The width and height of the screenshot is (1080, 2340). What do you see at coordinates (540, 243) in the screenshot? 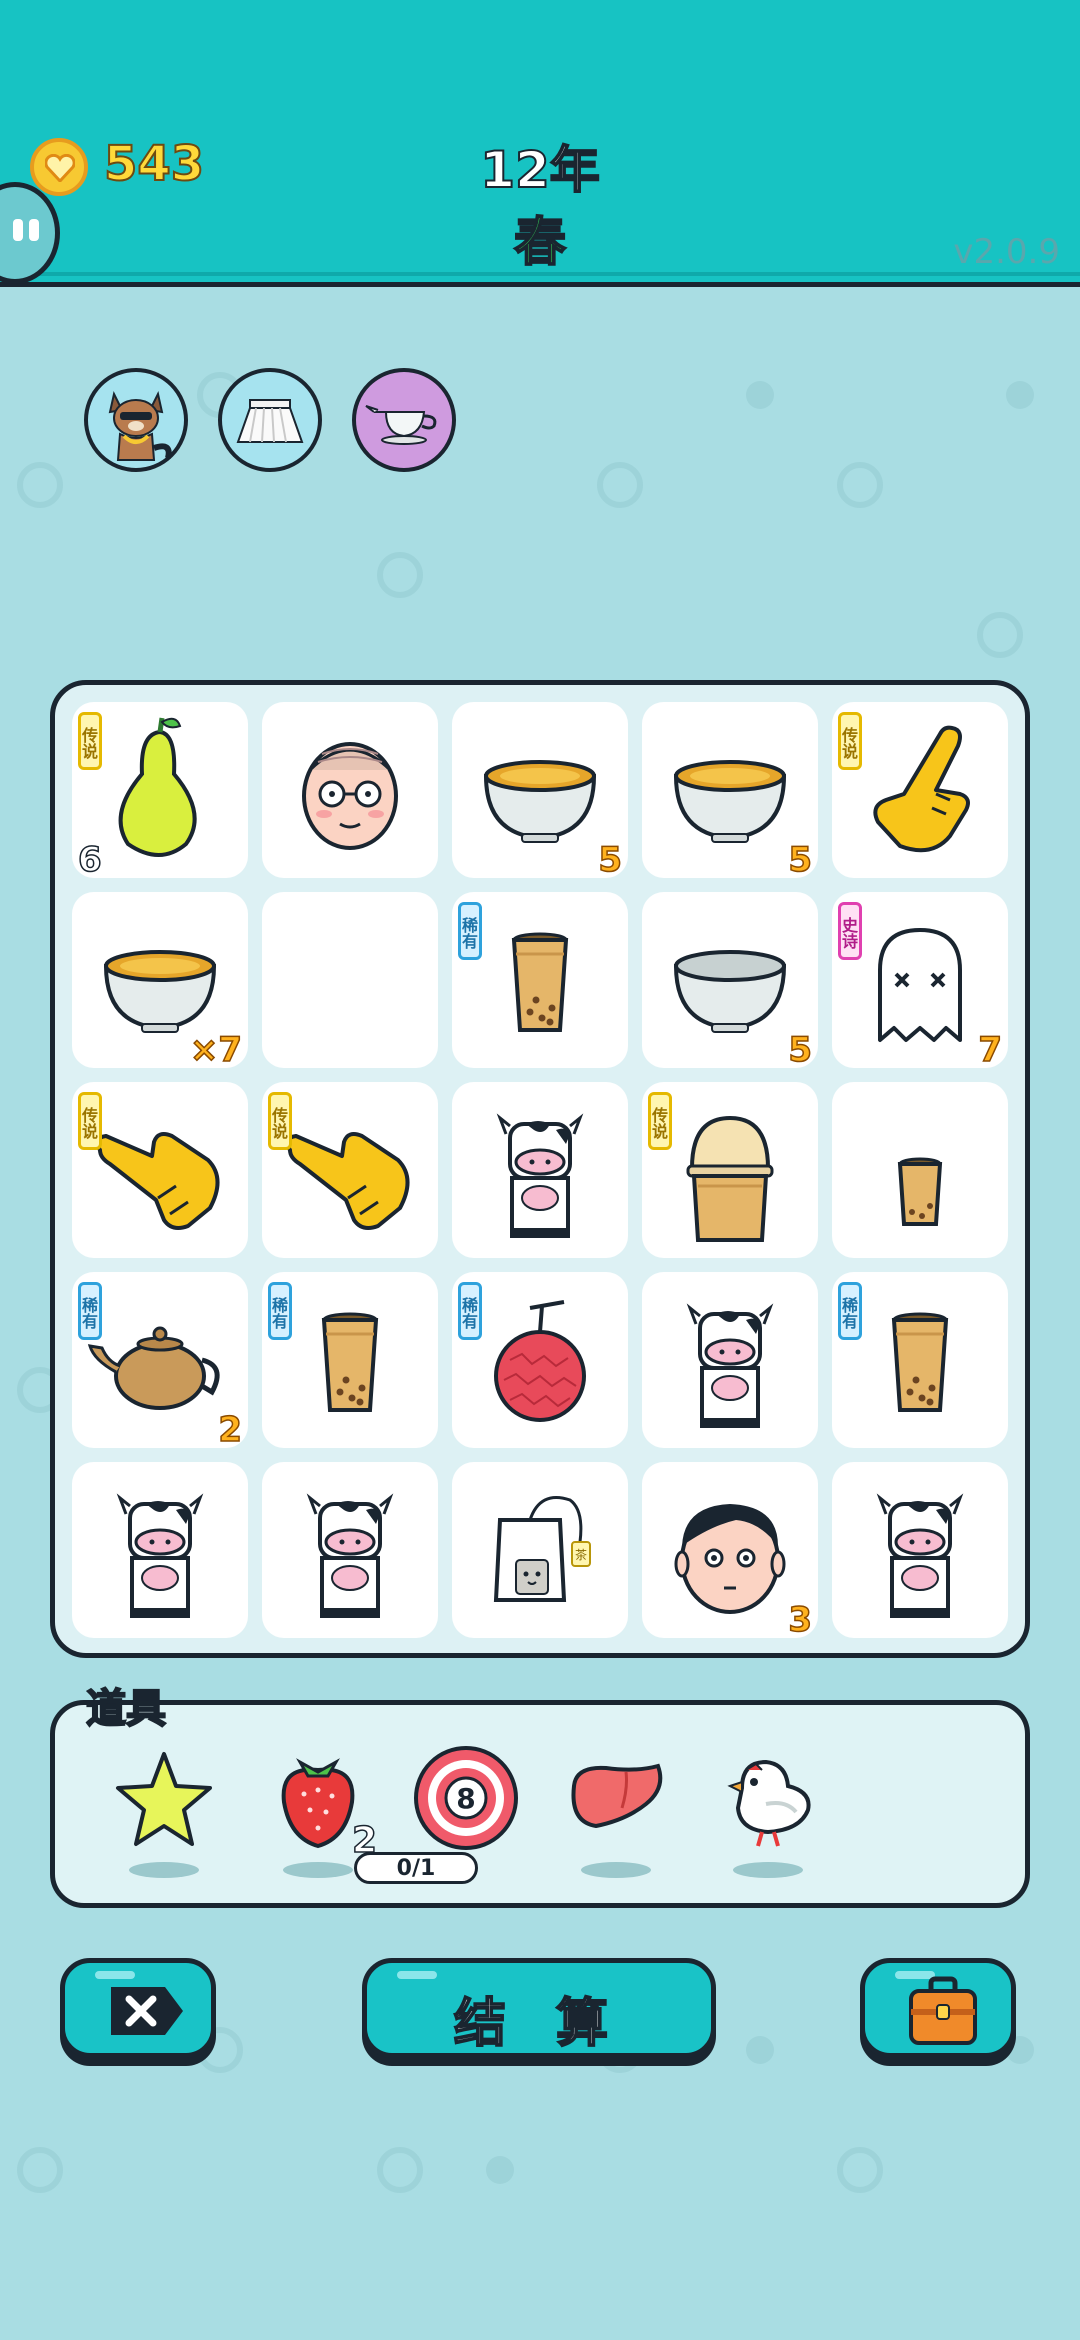
I see `season-label: 春` at bounding box center [540, 243].